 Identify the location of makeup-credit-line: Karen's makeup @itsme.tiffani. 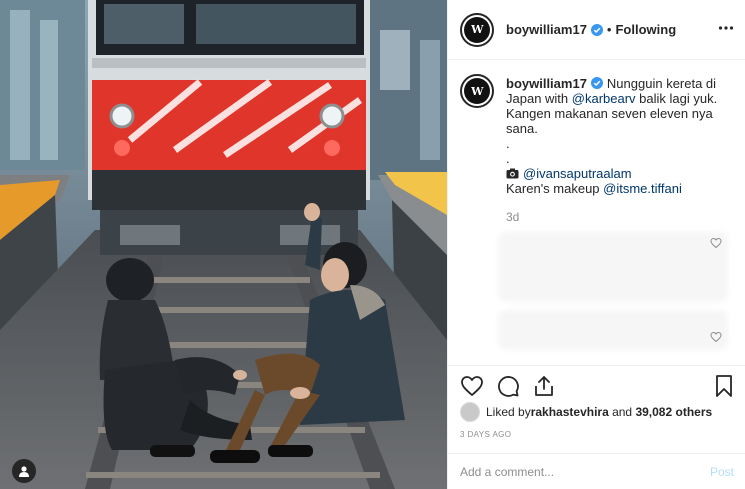
(621, 188).